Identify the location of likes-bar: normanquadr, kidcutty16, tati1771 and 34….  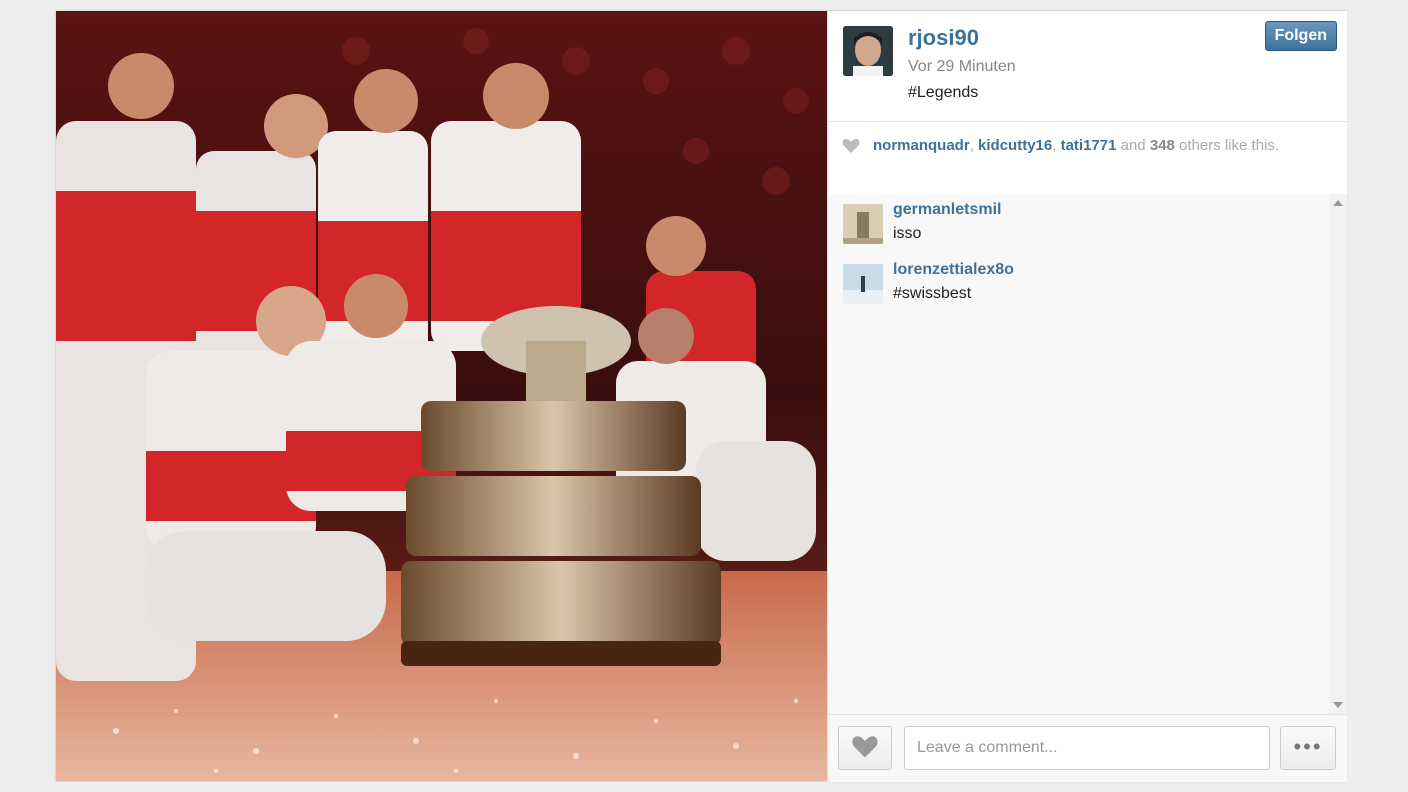
(1087, 158).